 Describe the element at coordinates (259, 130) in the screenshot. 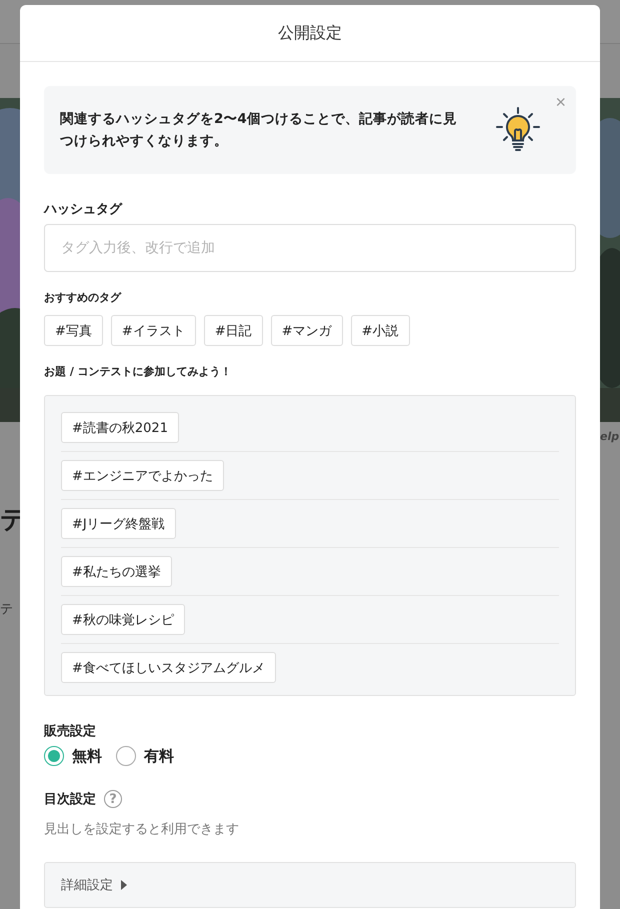

I see `tip-text: 関連するハッシュタグを2〜4個つけることで、記事が読者に見つけられやすくなります。` at that location.